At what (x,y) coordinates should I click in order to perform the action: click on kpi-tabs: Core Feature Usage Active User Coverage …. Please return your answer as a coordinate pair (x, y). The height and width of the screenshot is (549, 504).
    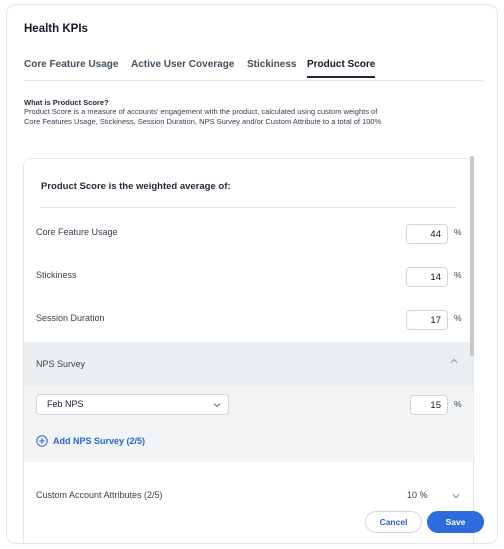
    Looking at the image, I should click on (253, 70).